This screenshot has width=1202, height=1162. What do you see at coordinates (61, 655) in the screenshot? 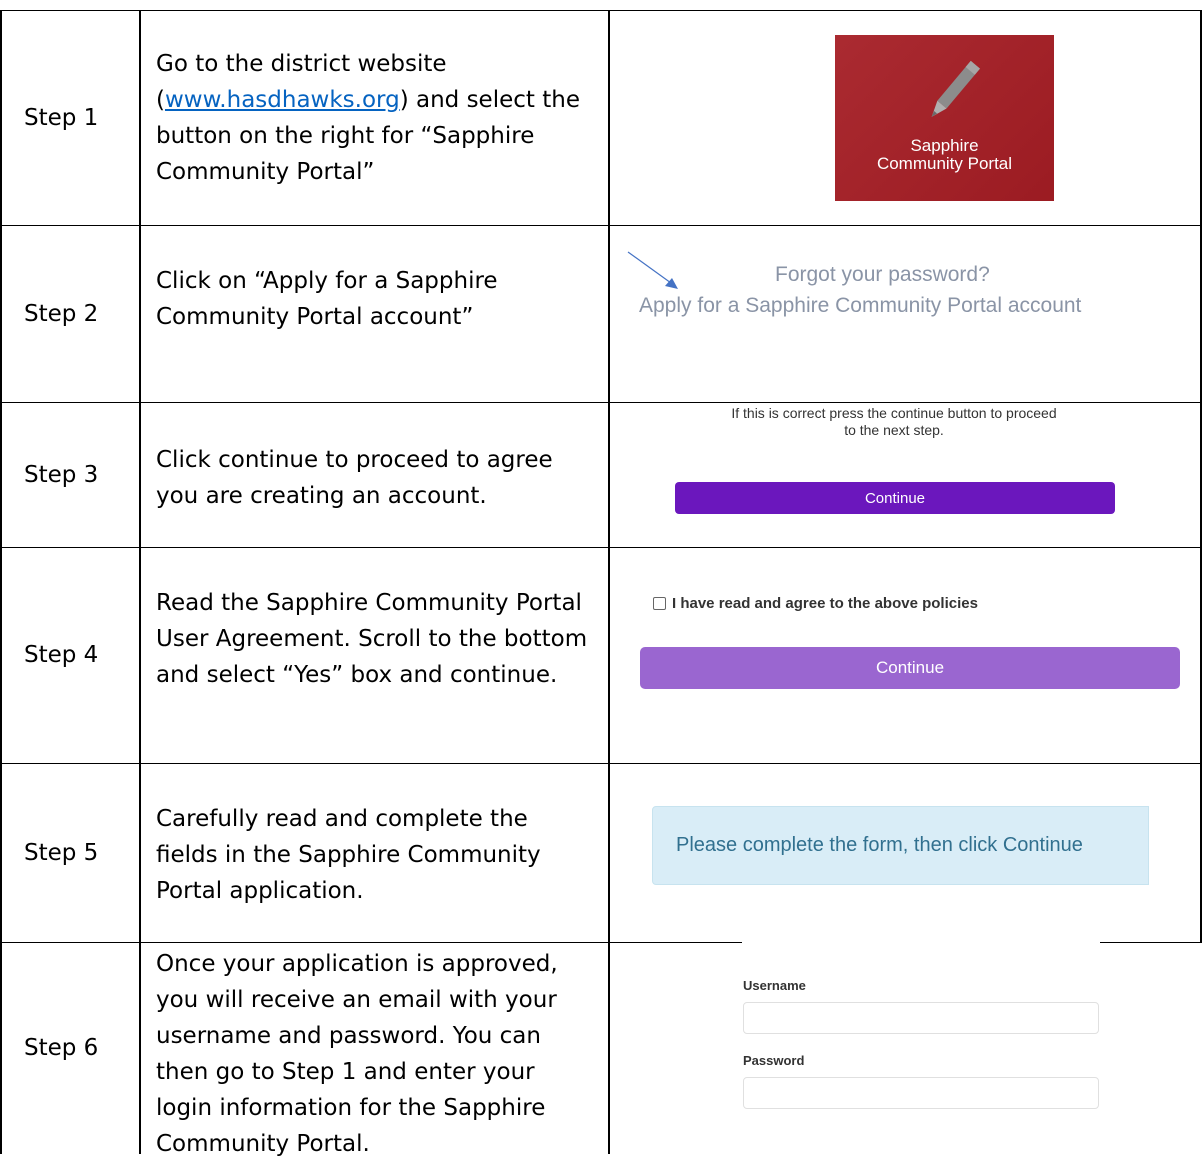
I see `step-label-text: Step 4` at bounding box center [61, 655].